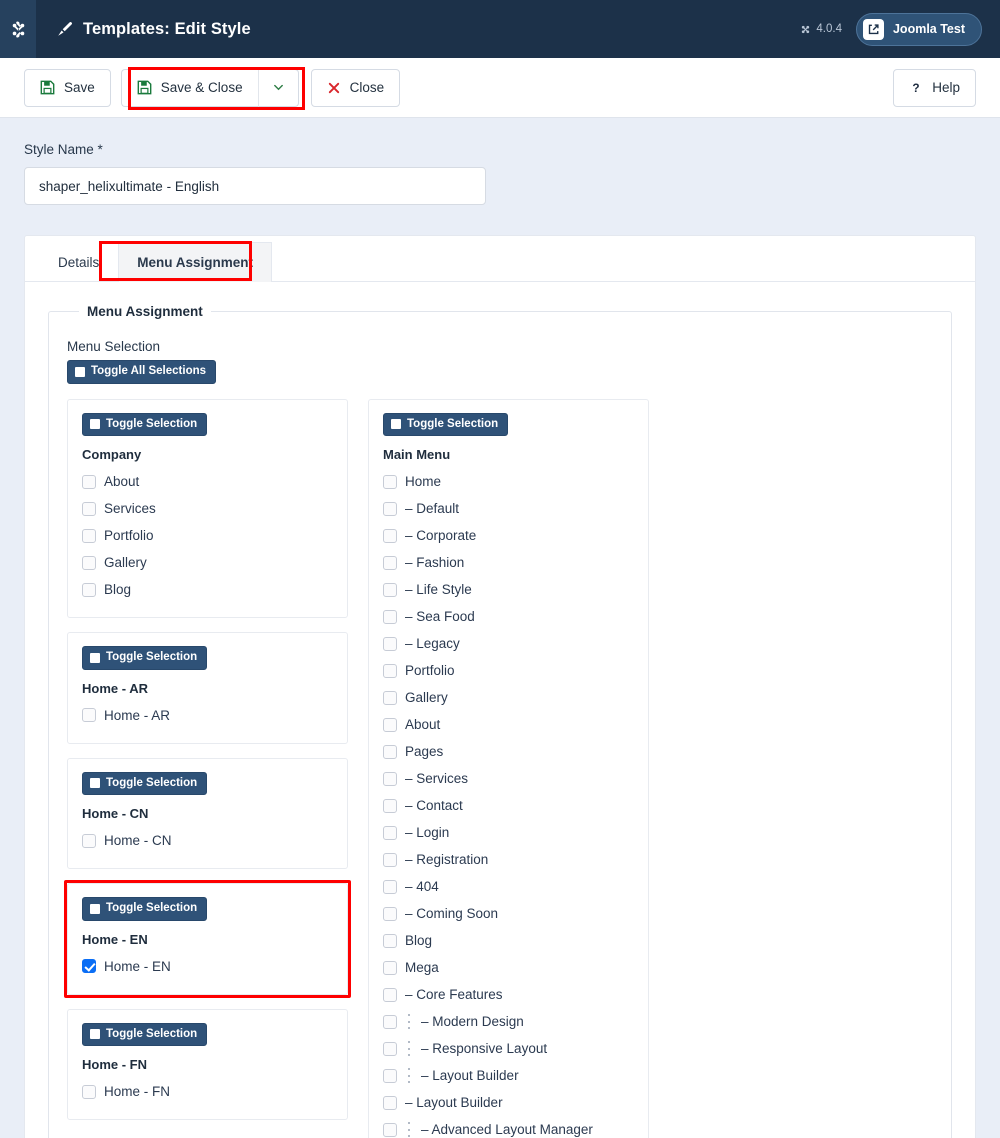 The image size is (1000, 1138). What do you see at coordinates (508, 1021) in the screenshot?
I see `menu-item-row: – Modern Design` at bounding box center [508, 1021].